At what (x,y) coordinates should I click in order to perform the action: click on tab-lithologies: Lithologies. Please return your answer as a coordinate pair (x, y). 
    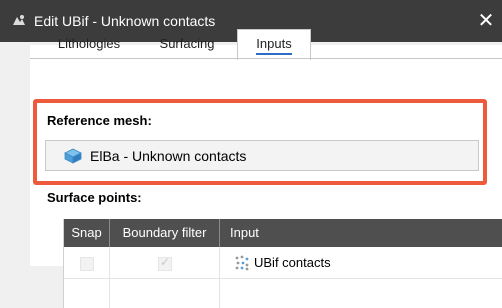
    Looking at the image, I should click on (89, 44).